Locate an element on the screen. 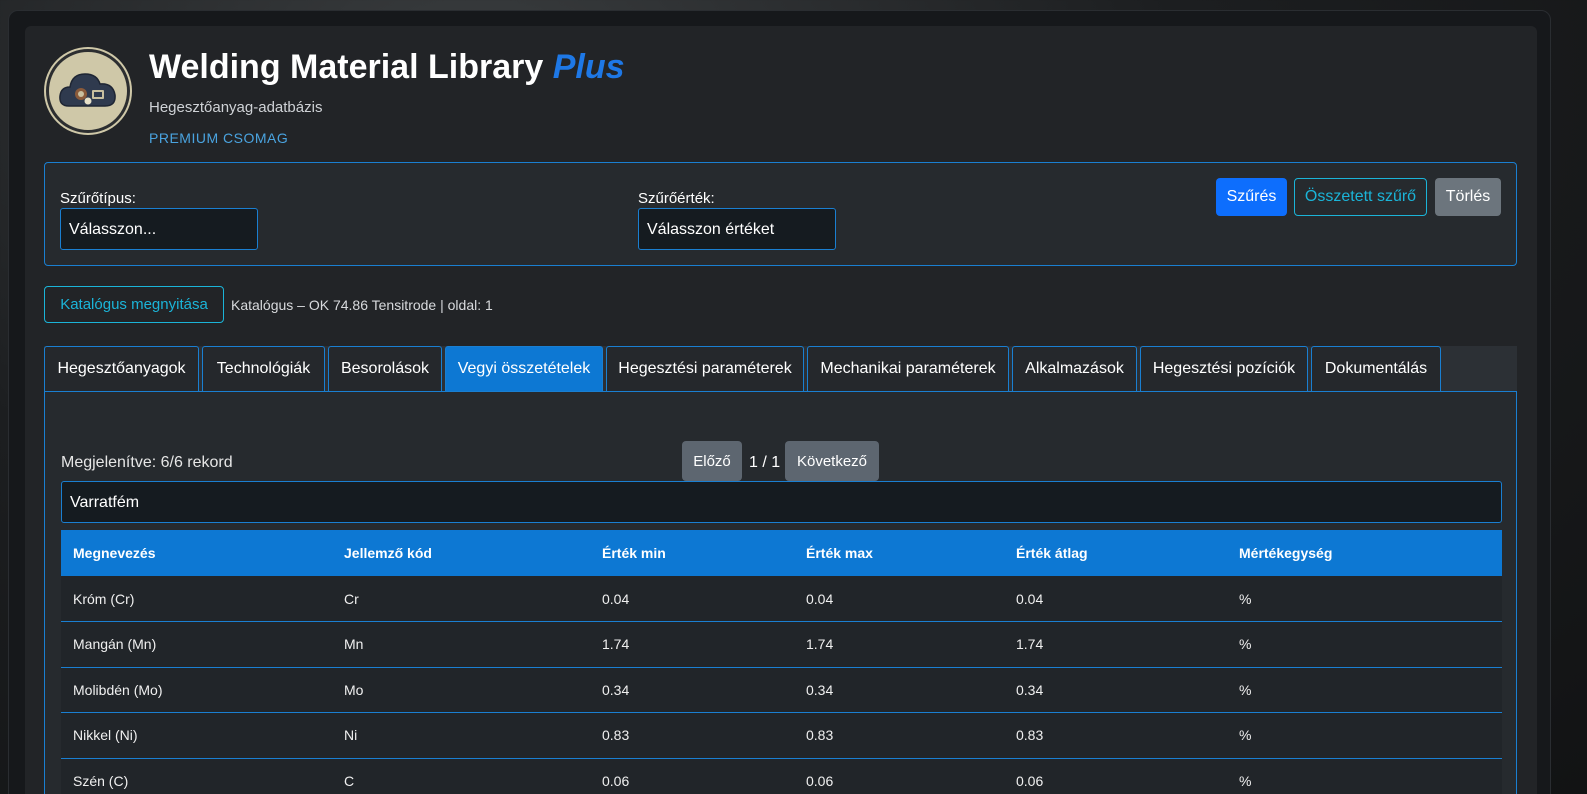  group-header: Varratfém is located at coordinates (781, 502).